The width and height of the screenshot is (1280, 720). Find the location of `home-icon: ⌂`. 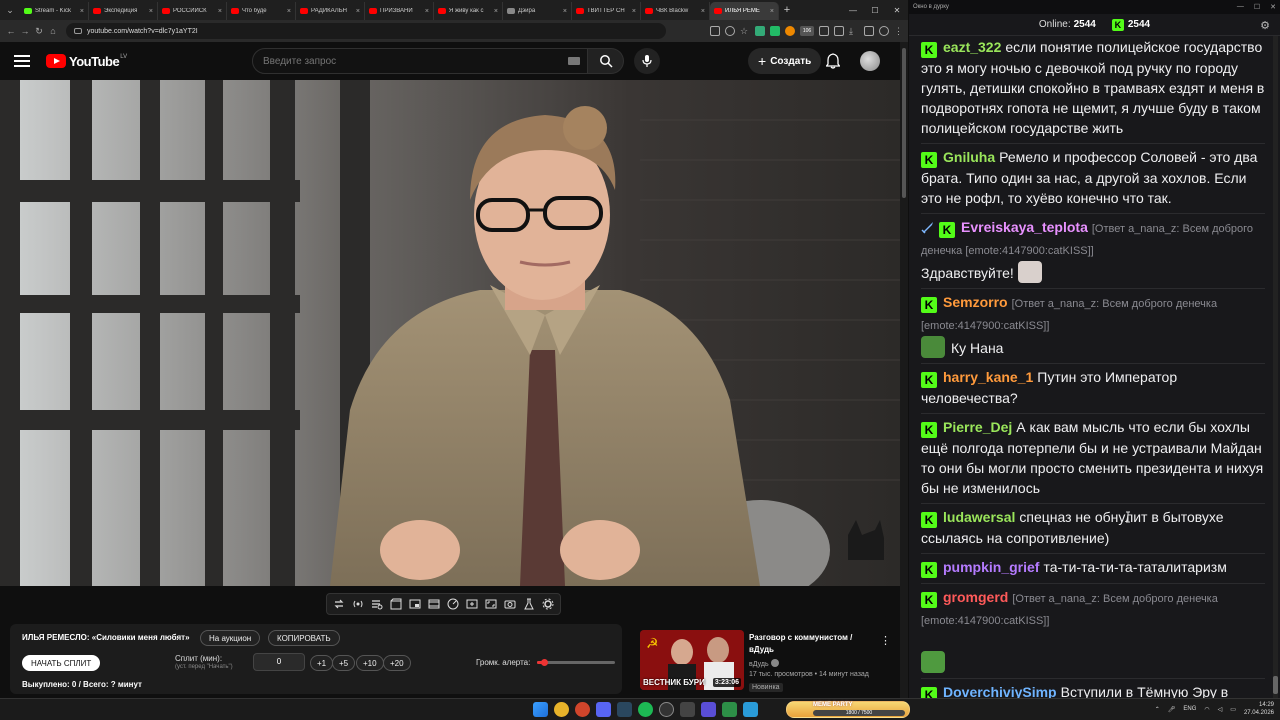

home-icon: ⌂ is located at coordinates (53, 31).